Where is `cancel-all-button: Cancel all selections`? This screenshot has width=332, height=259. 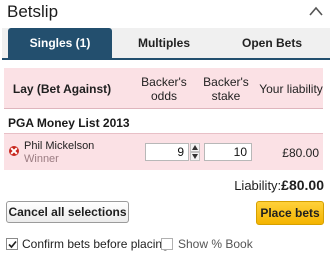
cancel-all-button: Cancel all selections is located at coordinates (67, 212).